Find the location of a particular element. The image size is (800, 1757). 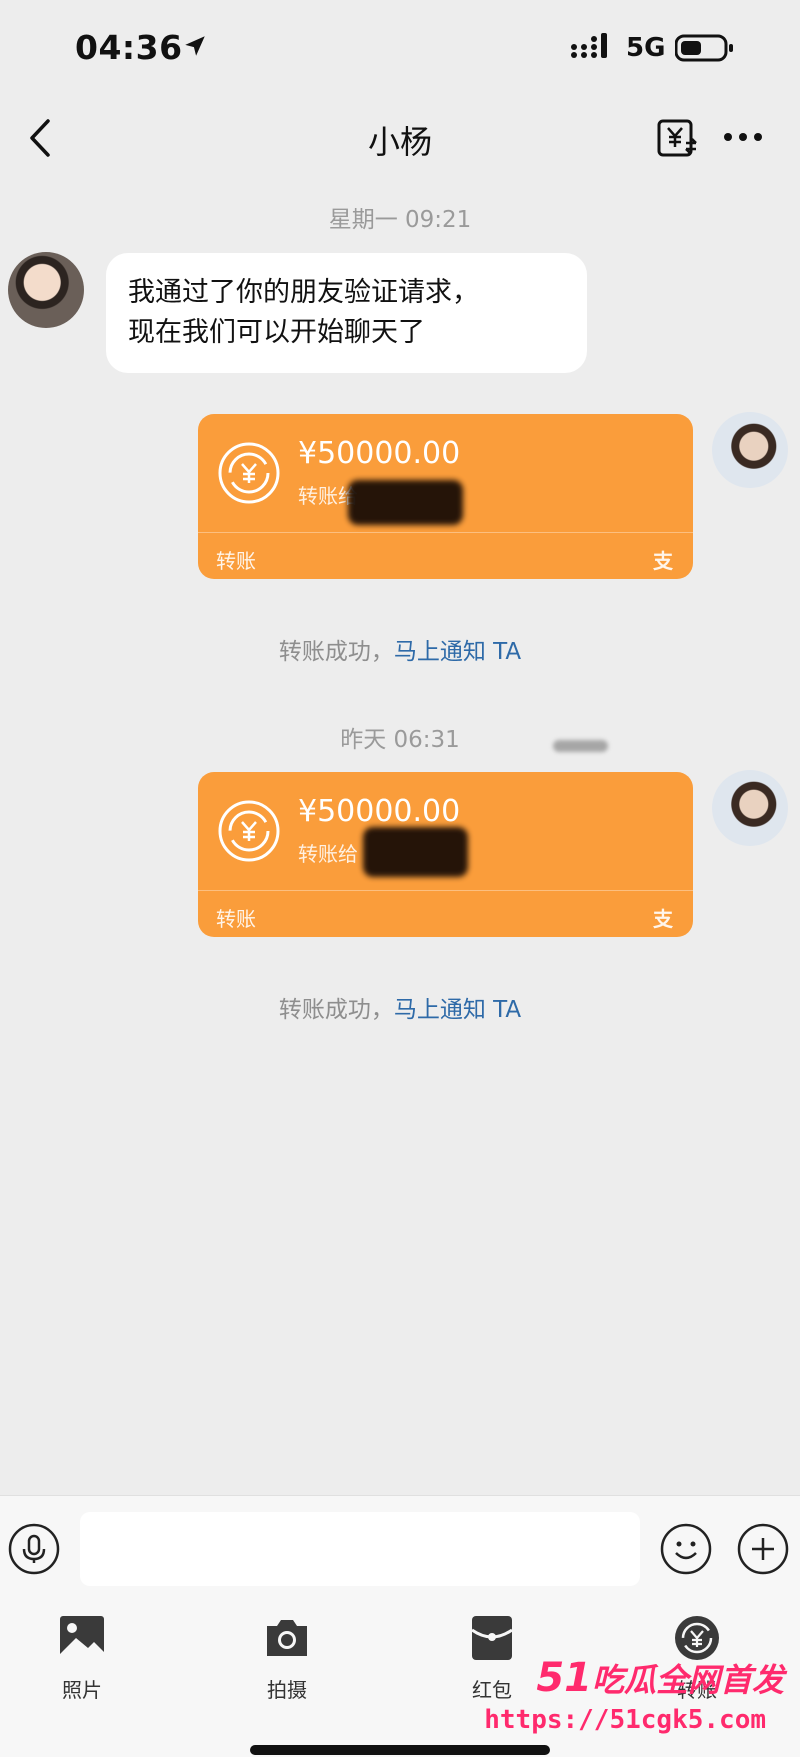

plus-icon is located at coordinates (763, 1549).